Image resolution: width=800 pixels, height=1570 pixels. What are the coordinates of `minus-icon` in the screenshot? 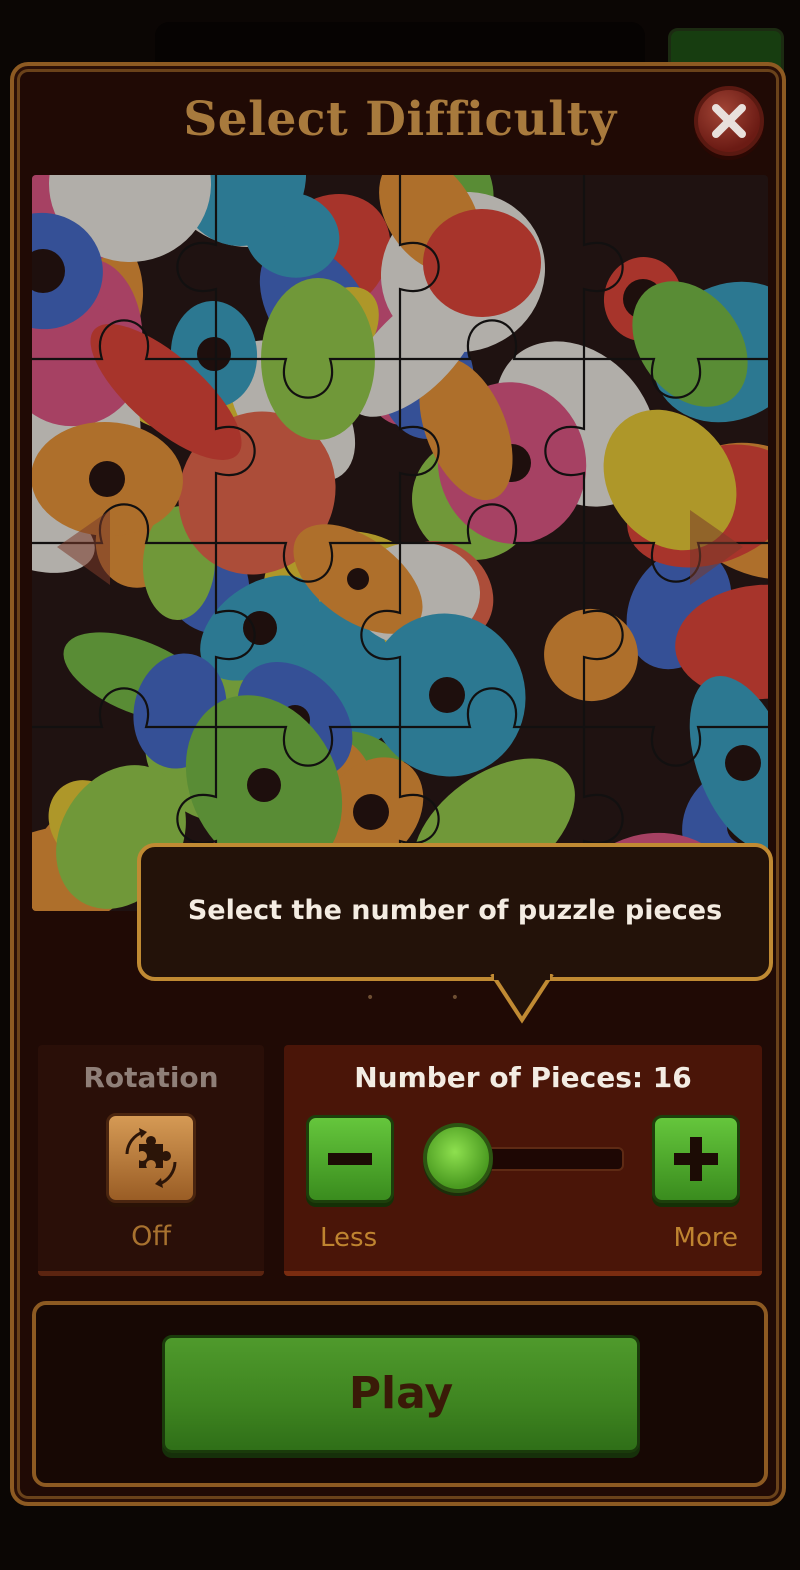 It's located at (350, 1159).